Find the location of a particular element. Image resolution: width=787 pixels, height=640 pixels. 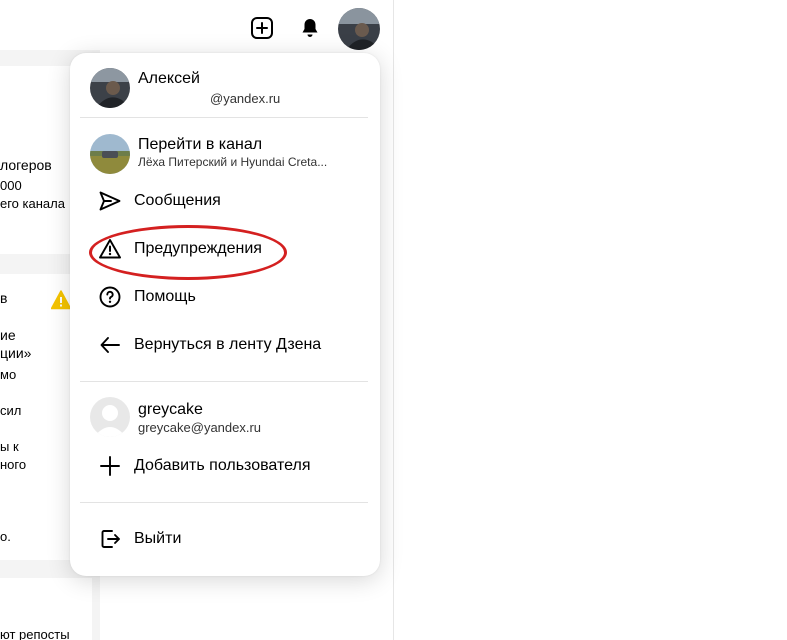

user-avatar is located at coordinates (359, 29).